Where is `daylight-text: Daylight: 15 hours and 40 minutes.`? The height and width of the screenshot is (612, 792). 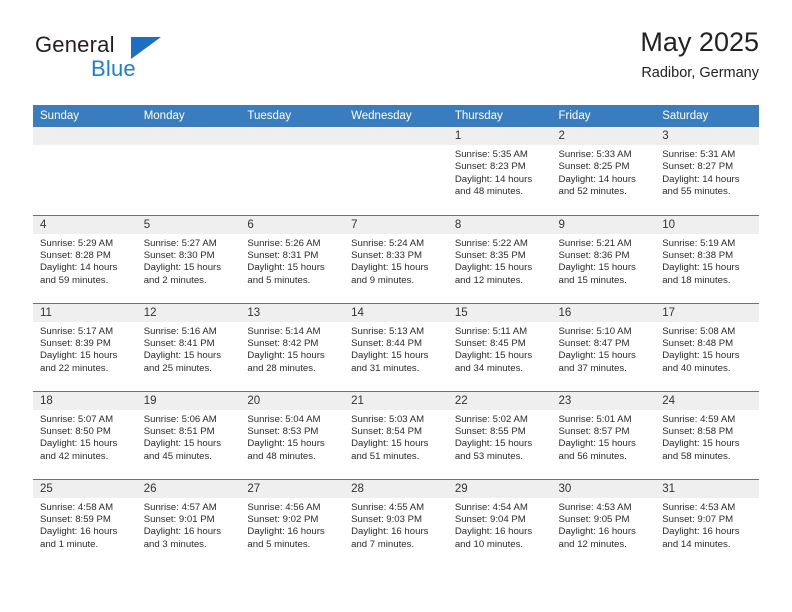
daylight-text: Daylight: 15 hours and 40 minutes. is located at coordinates (701, 362).